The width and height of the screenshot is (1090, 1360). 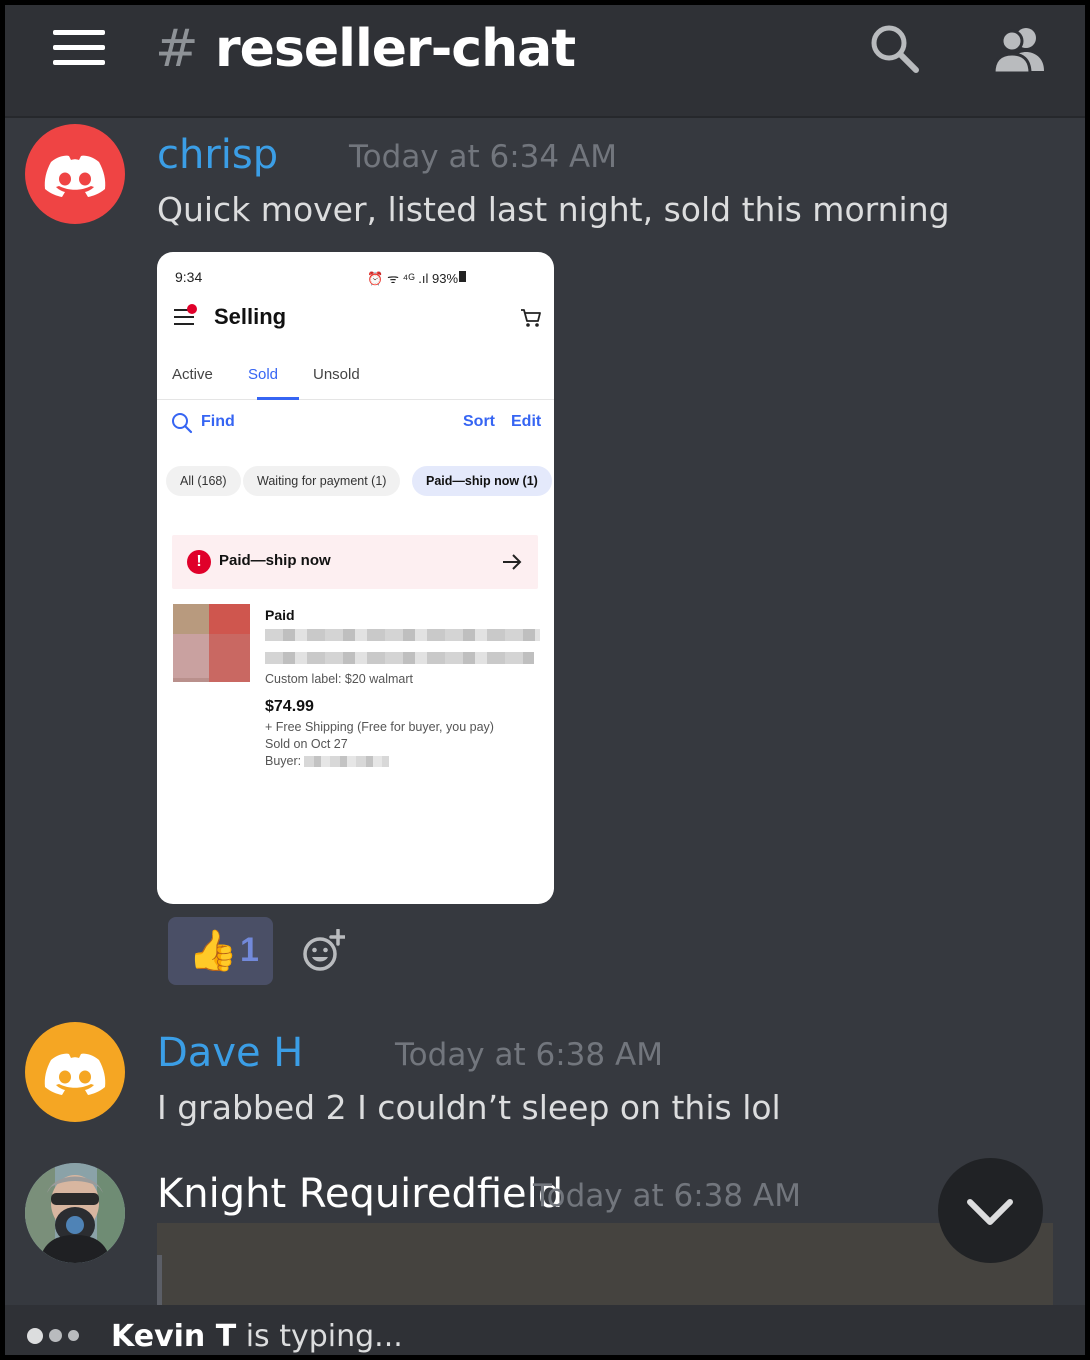 I want to click on reaction-thumbs-up: 👍 1, so click(x=220, y=951).